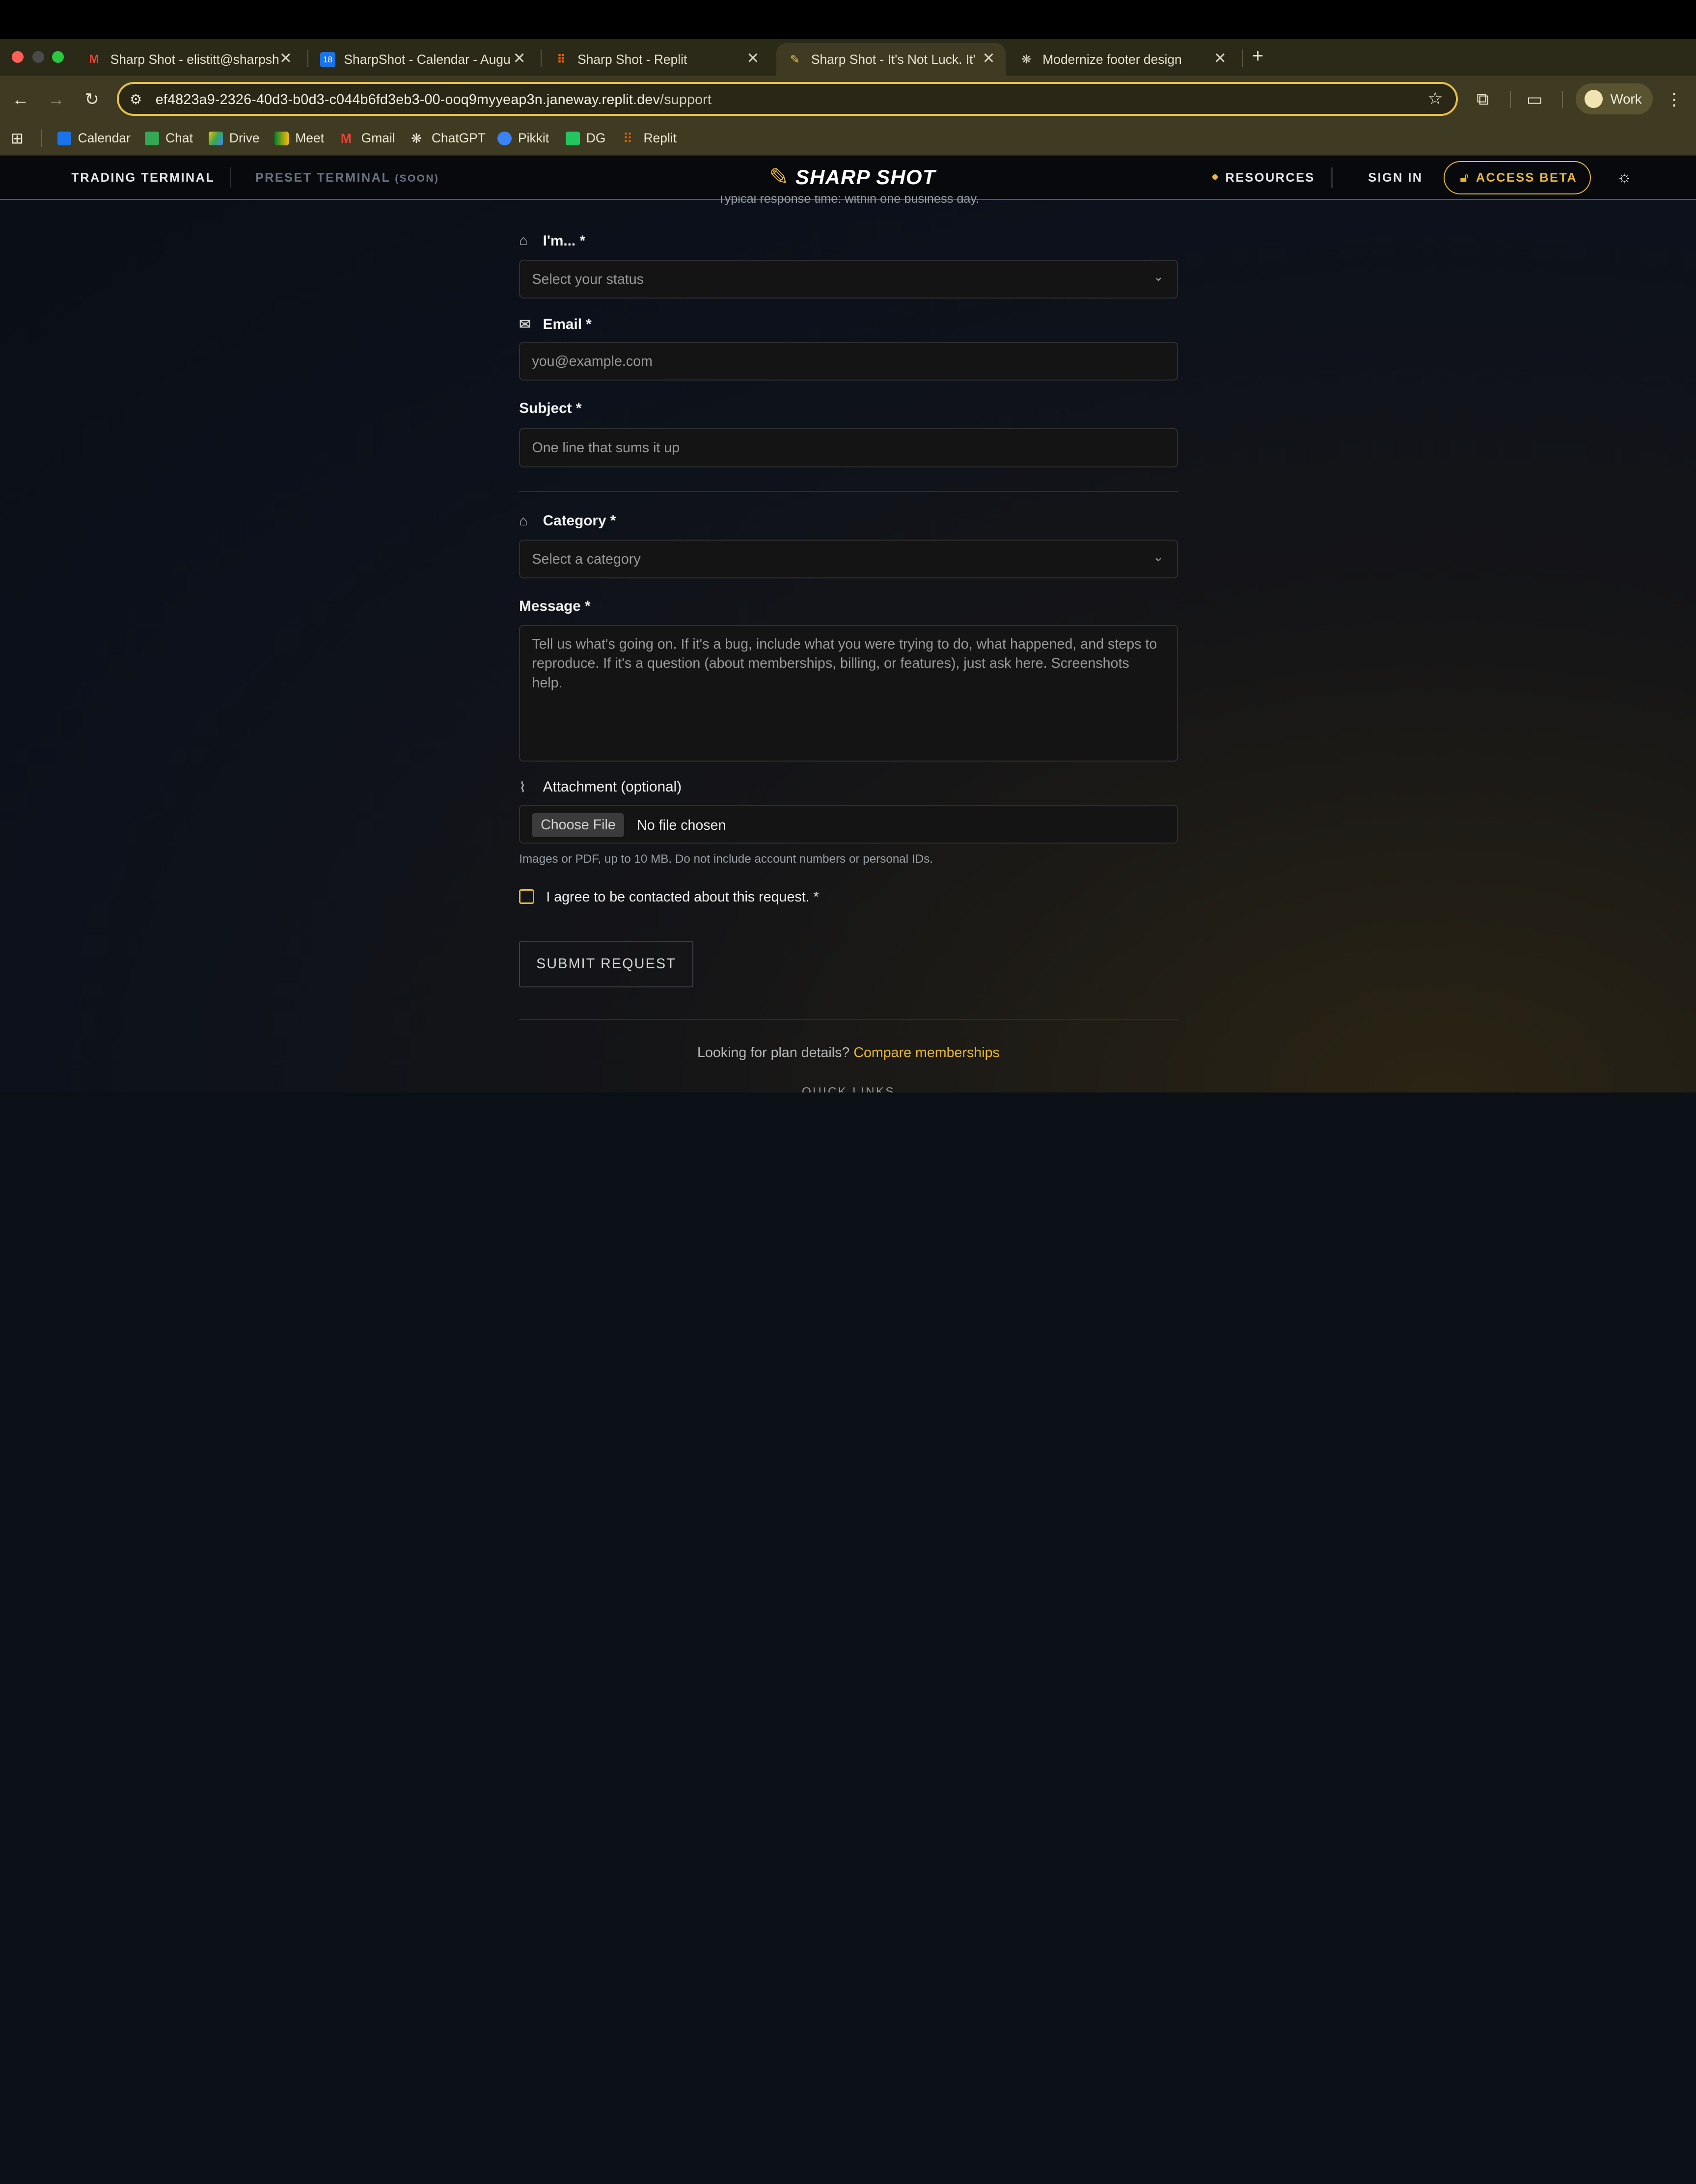 The width and height of the screenshot is (1696, 2184). I want to click on tab-title: Modernize footer design, so click(1112, 59).